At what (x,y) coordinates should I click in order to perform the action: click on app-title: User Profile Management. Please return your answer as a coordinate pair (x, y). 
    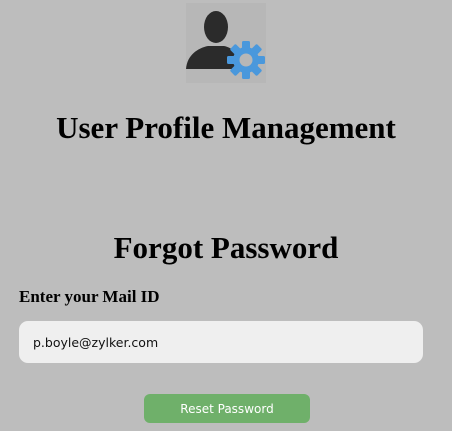
    Looking at the image, I should click on (226, 127).